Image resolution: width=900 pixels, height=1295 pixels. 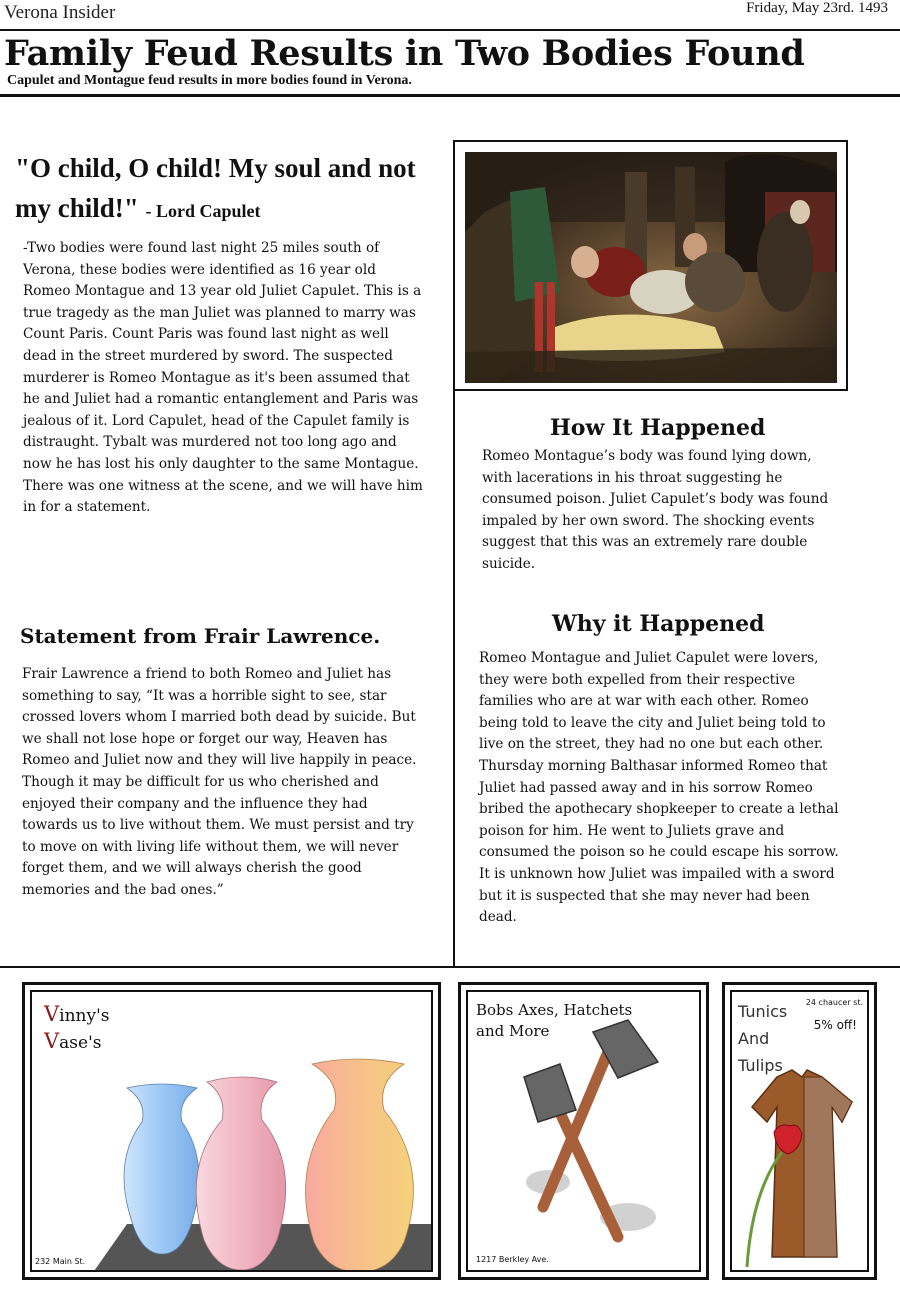 What do you see at coordinates (658, 428) in the screenshot?
I see `how-it-happened-heading: How It Happened` at bounding box center [658, 428].